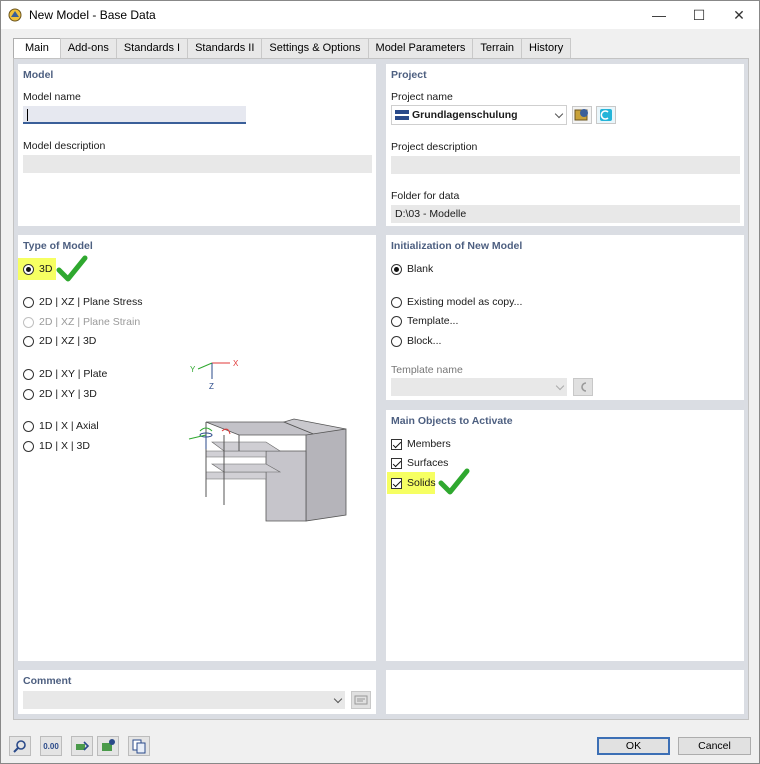  What do you see at coordinates (396, 269) in the screenshot?
I see `radio-blank` at bounding box center [396, 269].